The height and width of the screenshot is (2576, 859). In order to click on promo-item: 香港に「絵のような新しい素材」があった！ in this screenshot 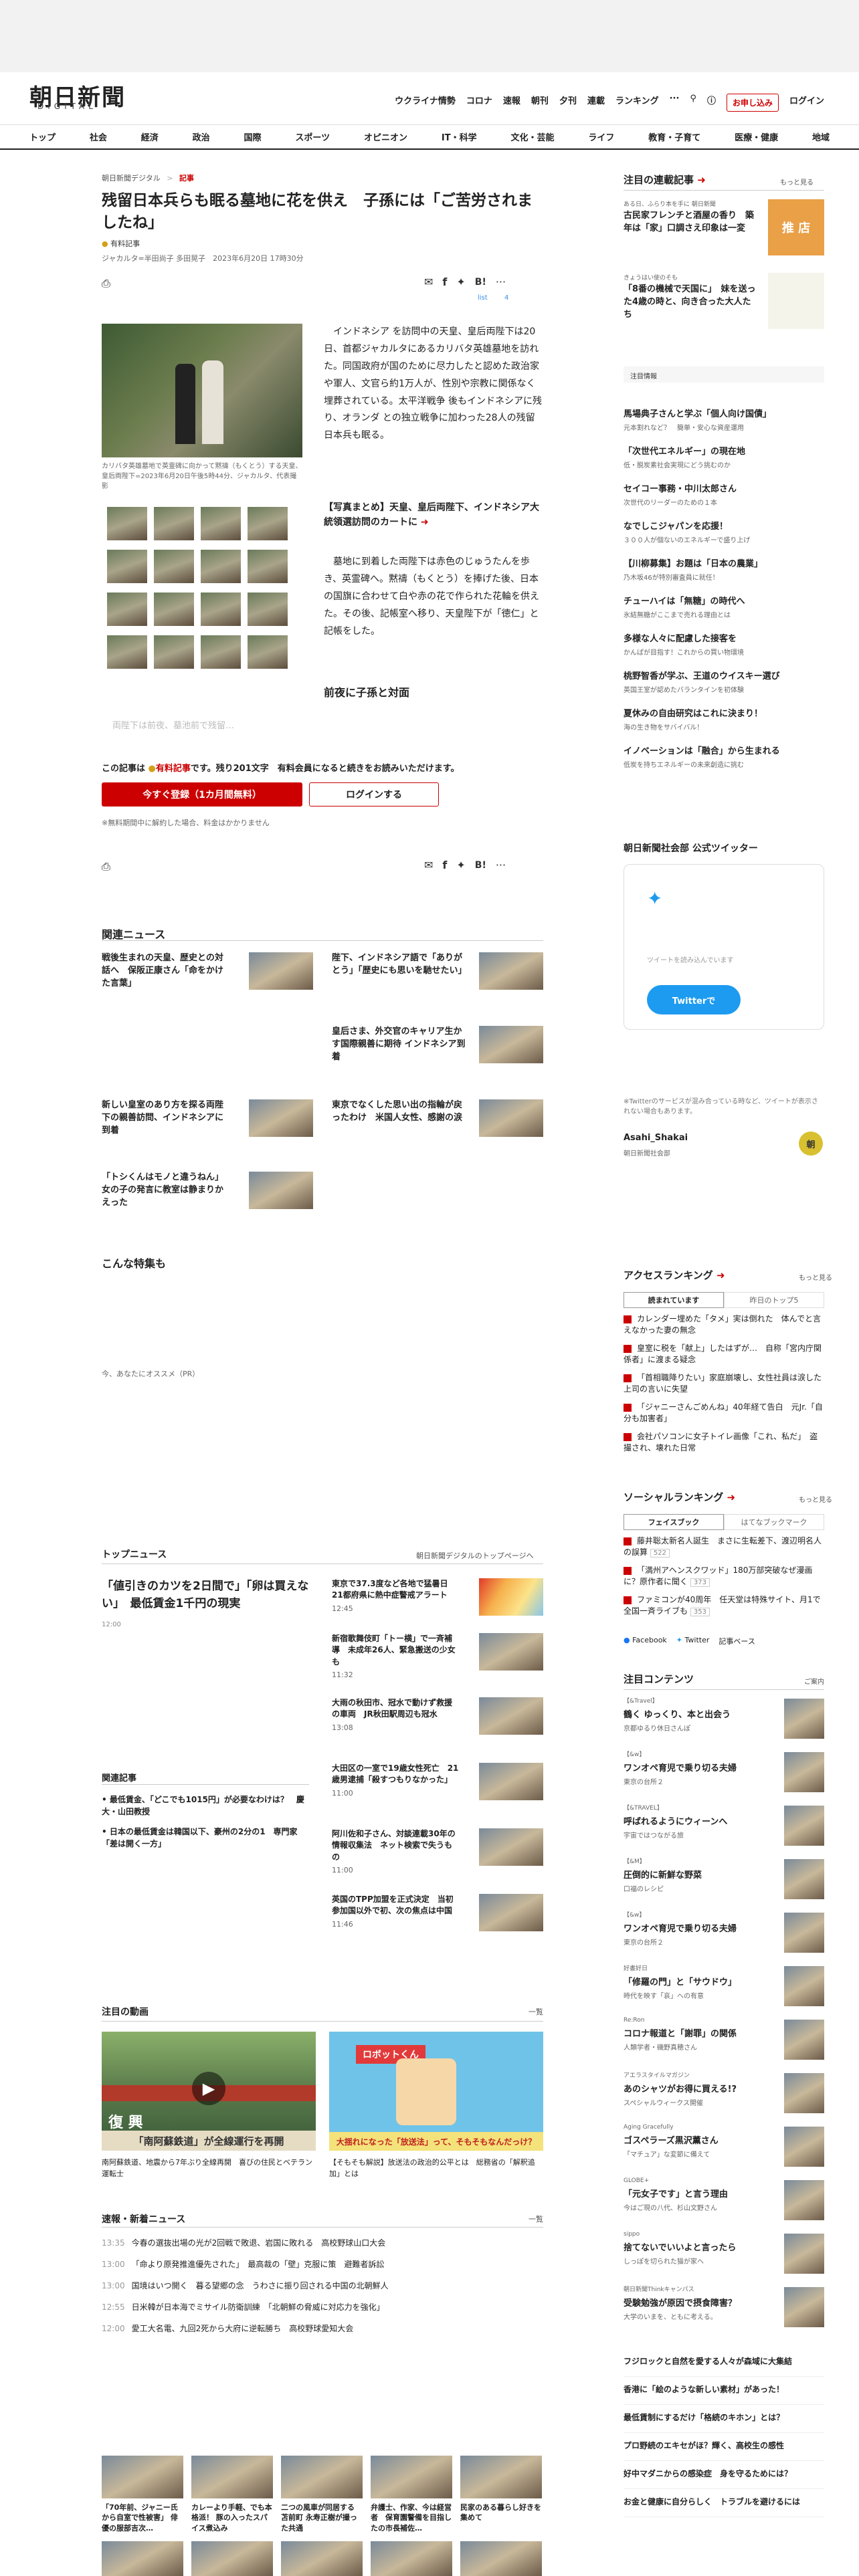, I will do `click(724, 2391)`.